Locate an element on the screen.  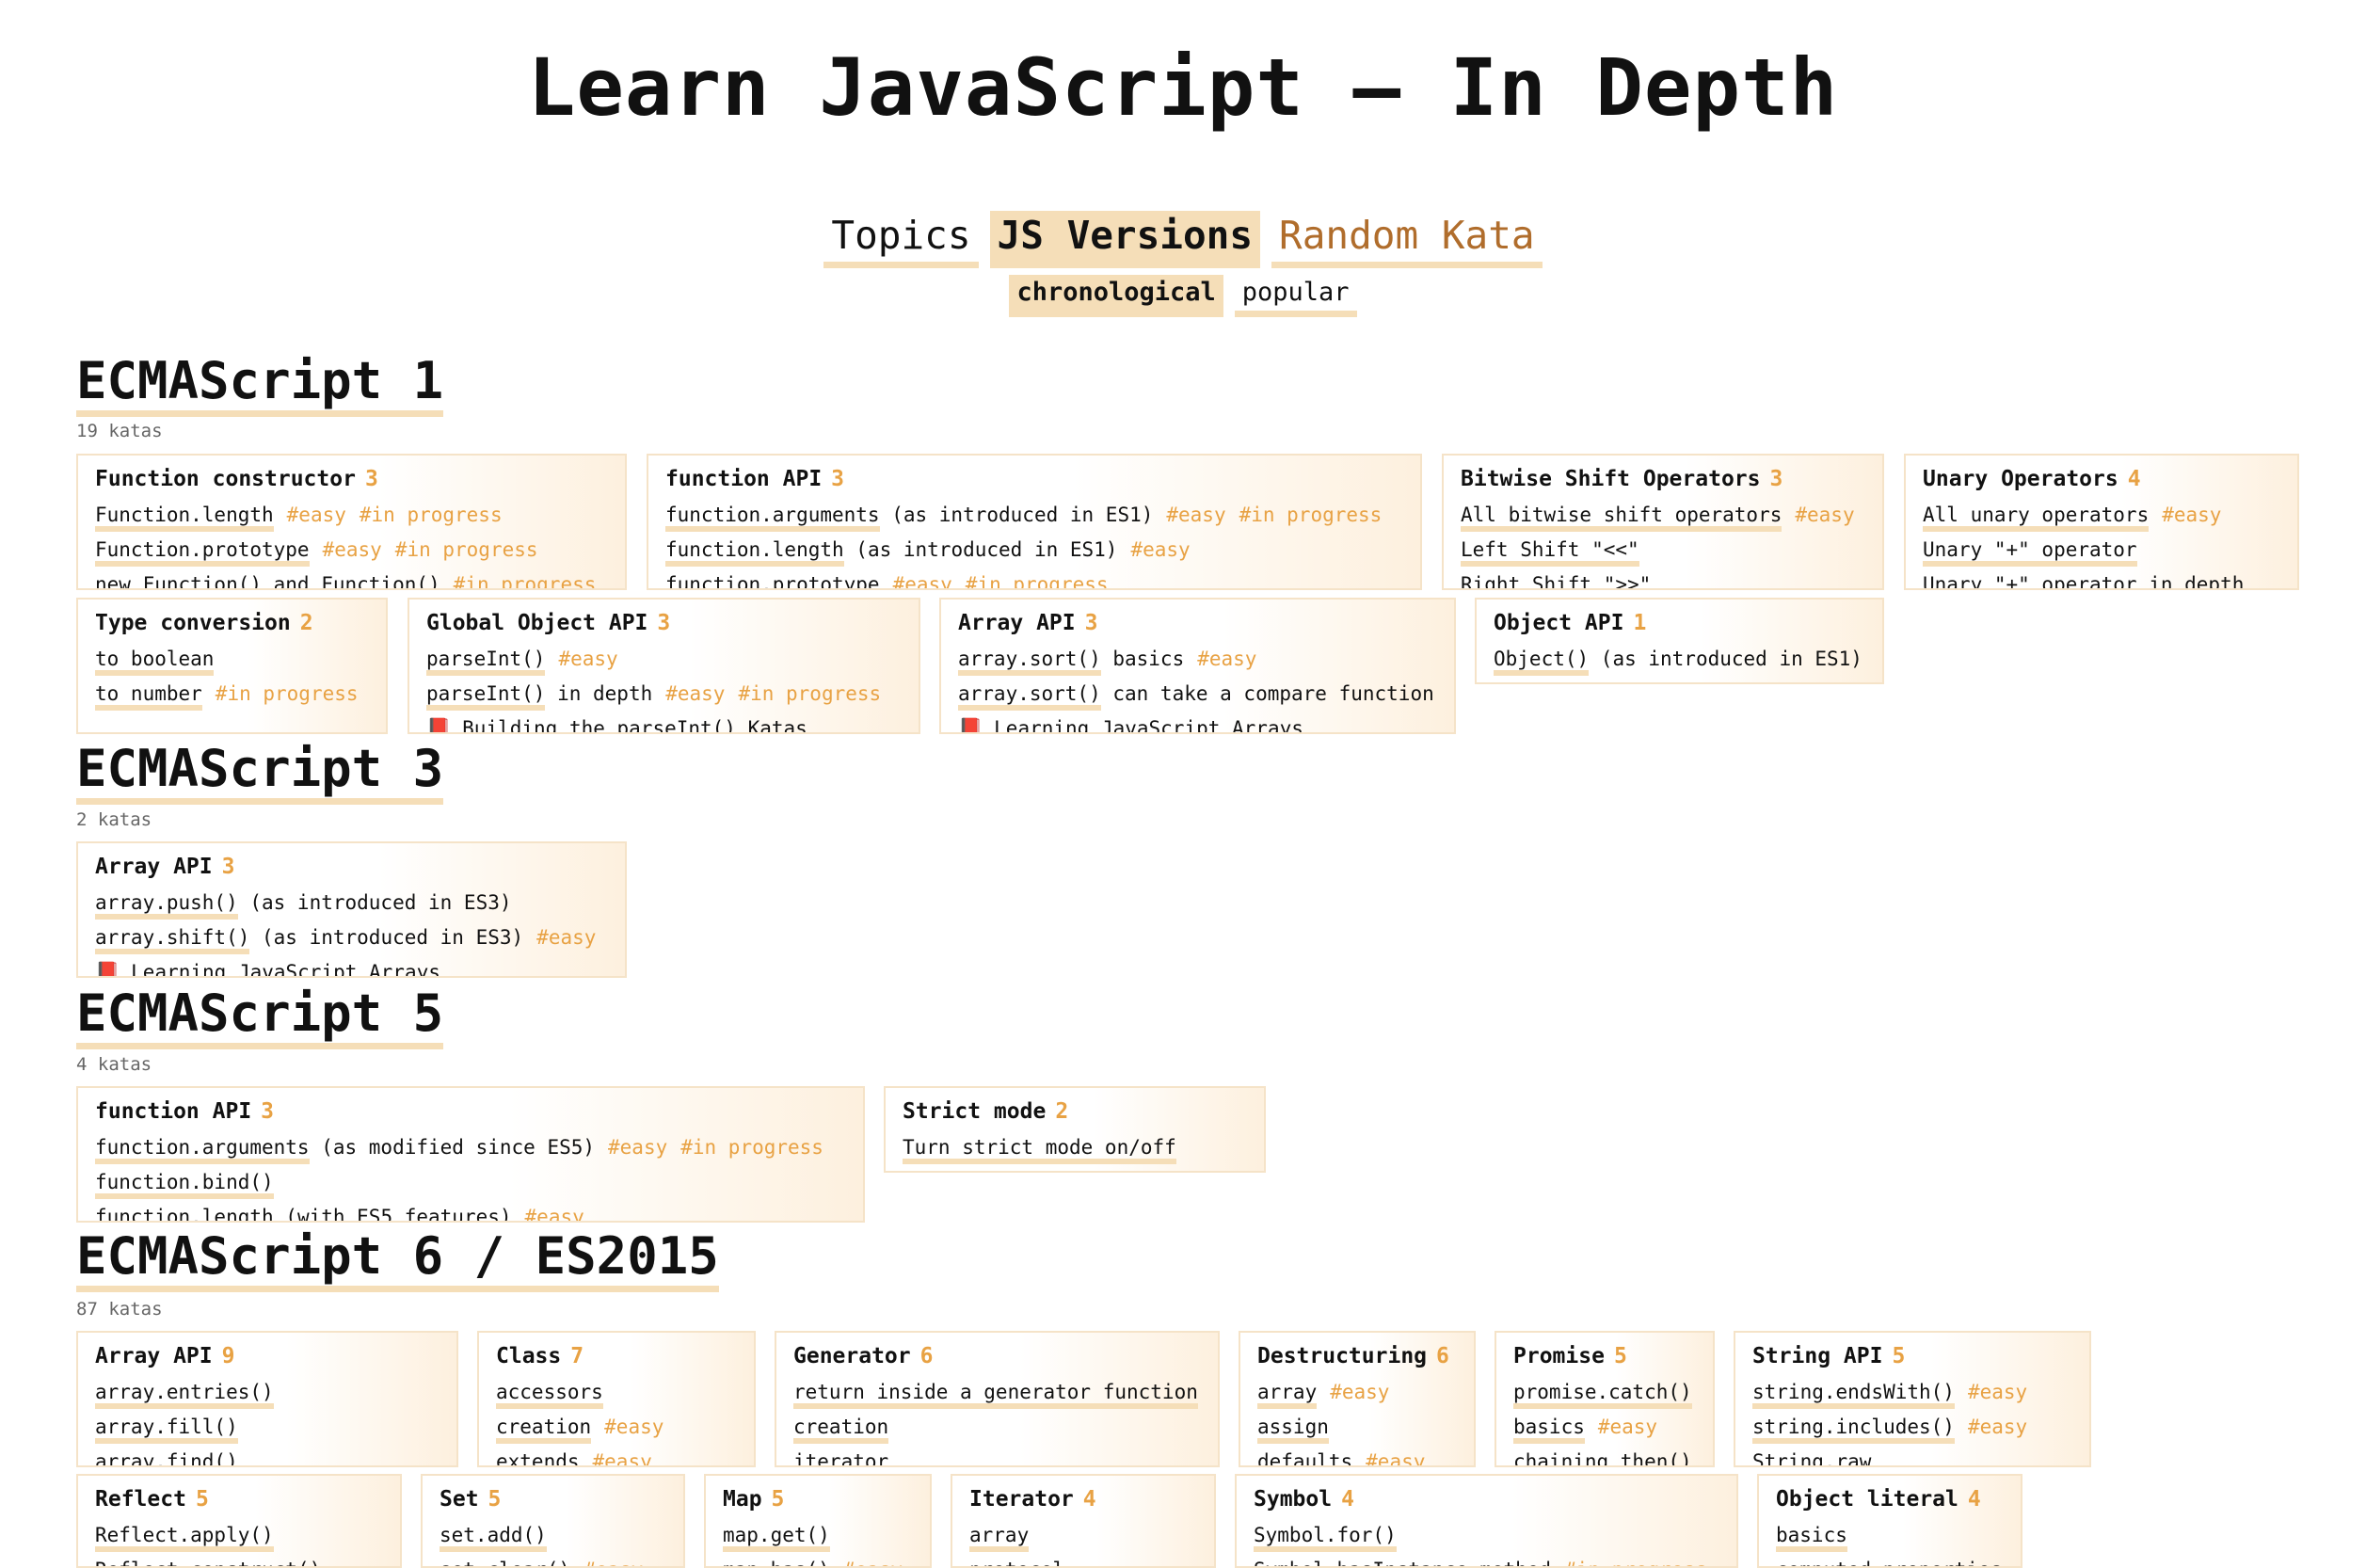
kata-name: All unary operators is located at coordinates (2036, 518).